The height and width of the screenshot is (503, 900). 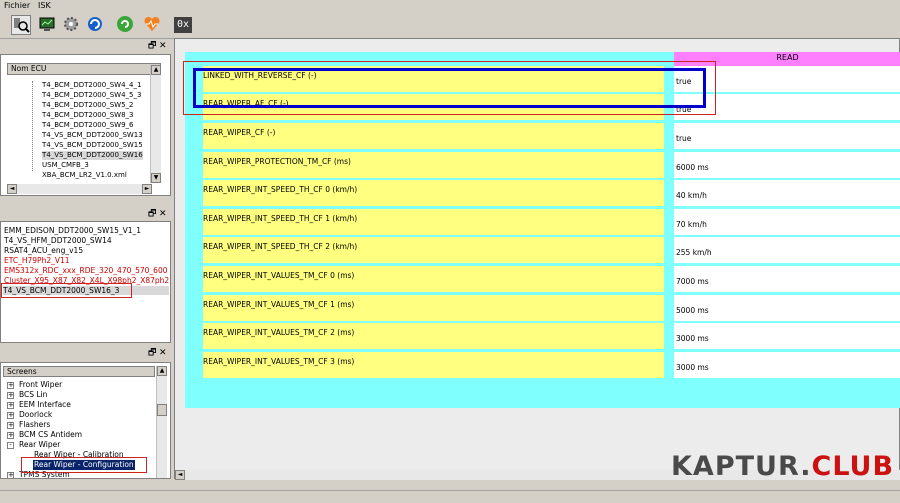 What do you see at coordinates (84, 175) in the screenshot?
I see `tree-item: XBA_BCM_LR2_V1.0.xml` at bounding box center [84, 175].